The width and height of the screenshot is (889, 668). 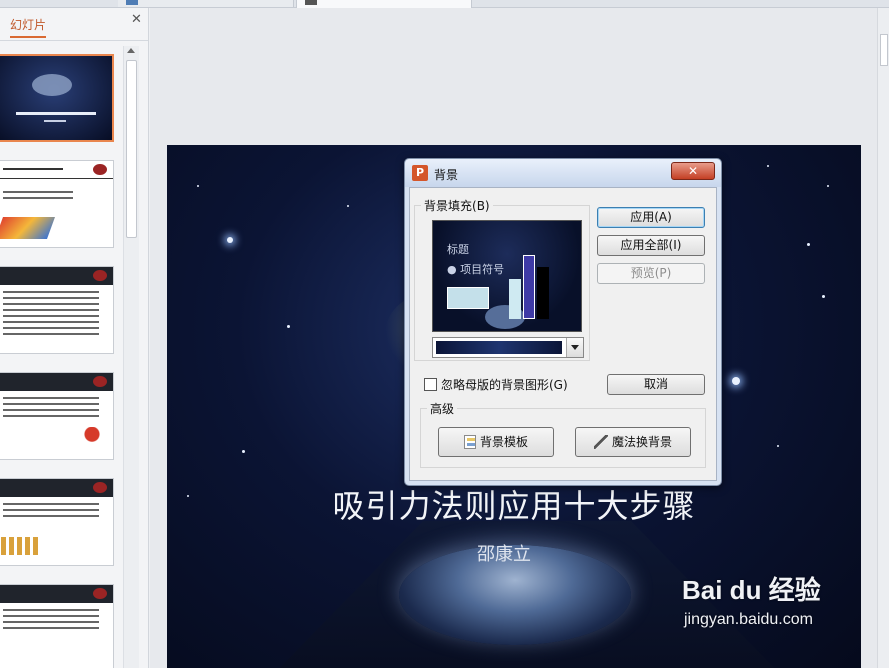 I want to click on fill-swatch, so click(x=499, y=347).